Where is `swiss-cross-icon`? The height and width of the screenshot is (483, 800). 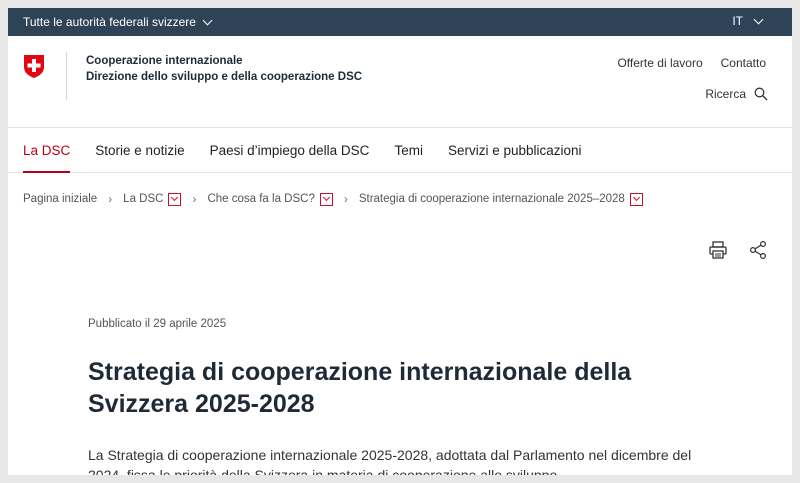
swiss-cross-icon is located at coordinates (34, 66).